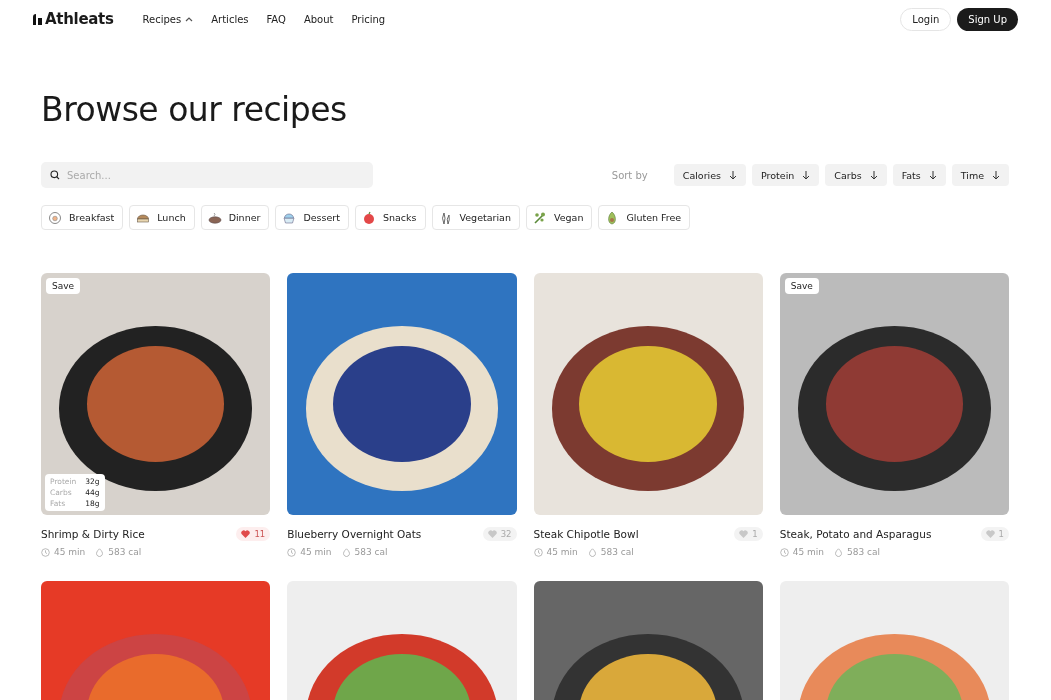  I want to click on nav-link: FAQ, so click(276, 19).